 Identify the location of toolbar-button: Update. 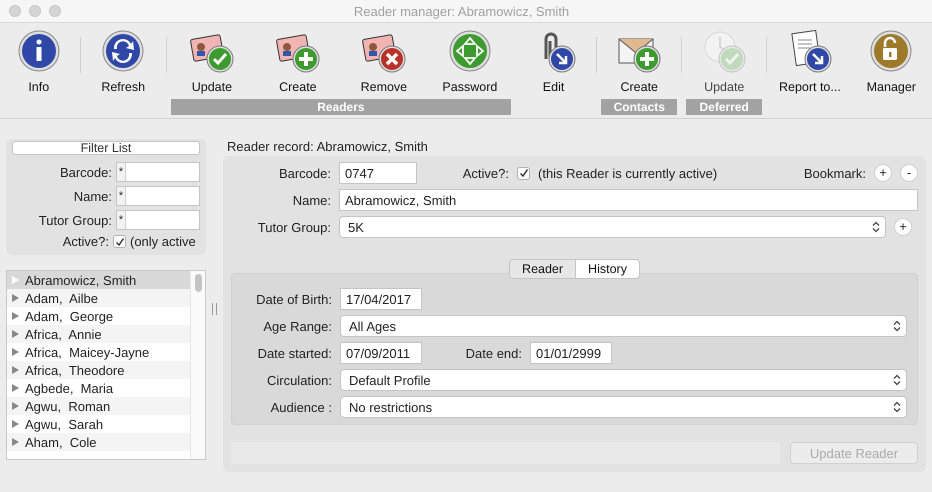
(211, 61).